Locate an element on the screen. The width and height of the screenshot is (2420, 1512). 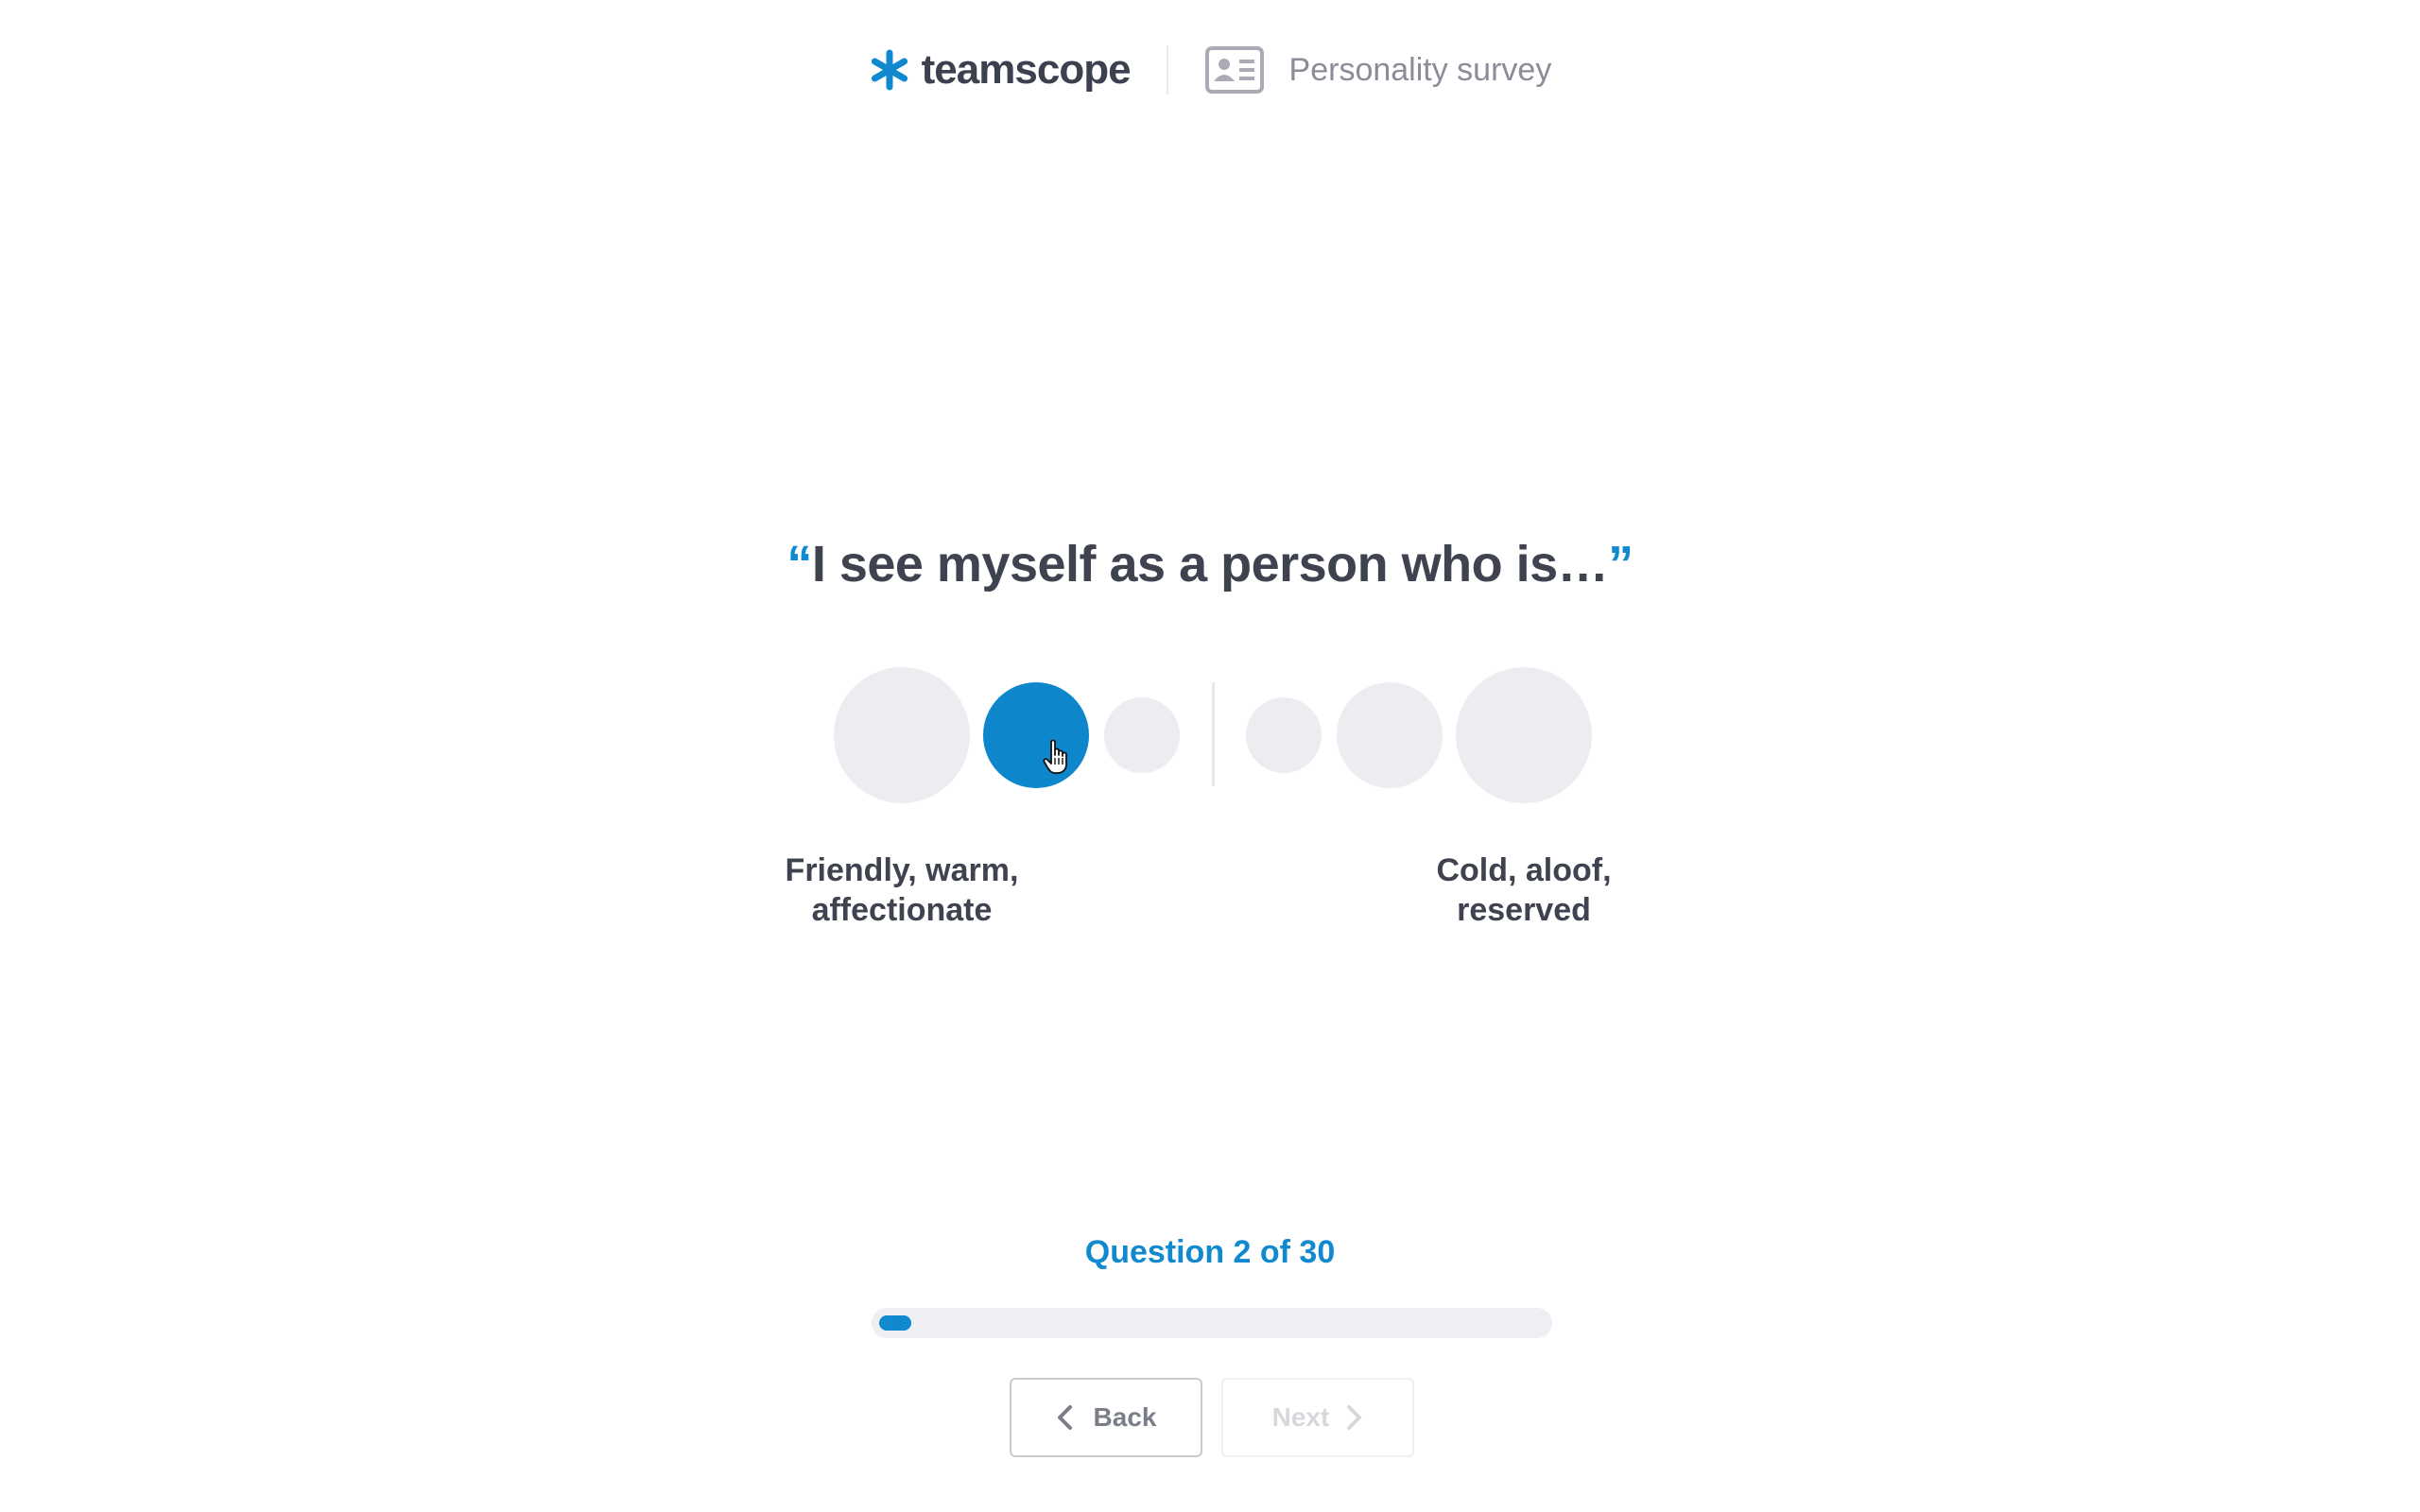
scale-divider is located at coordinates (1213, 734).